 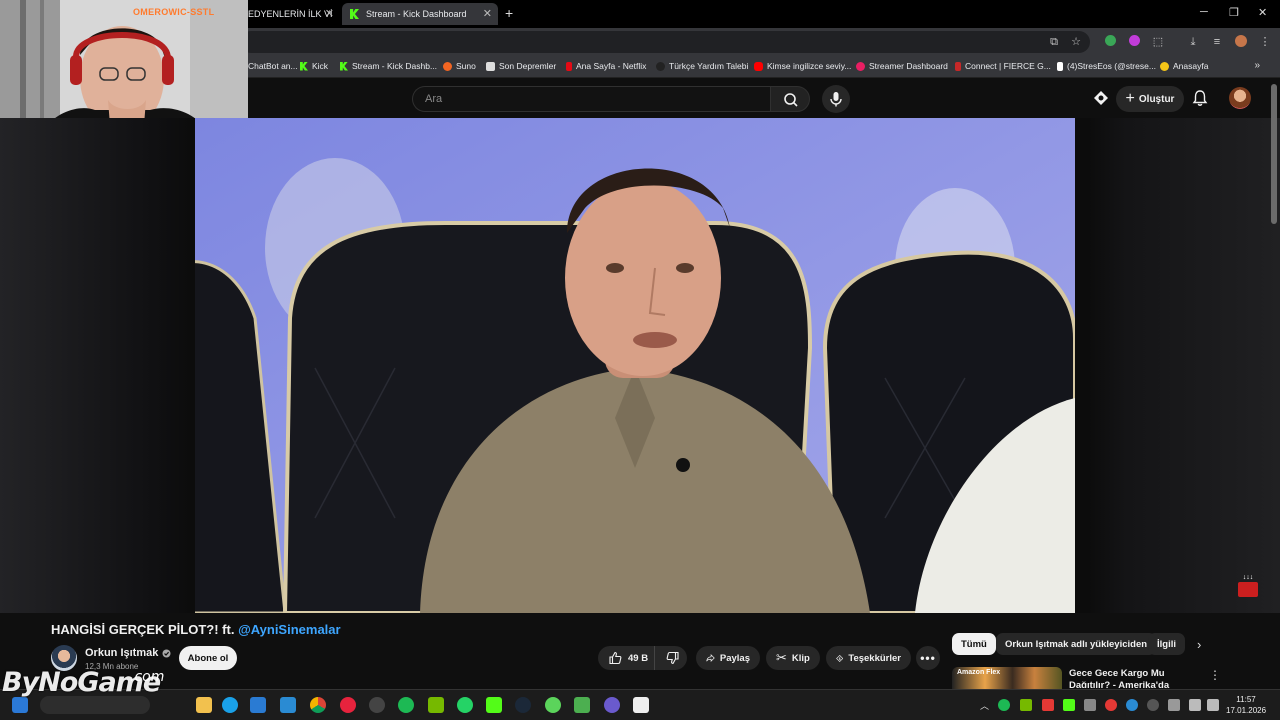 I want to click on tray-blue-icon, so click(x=1132, y=705).